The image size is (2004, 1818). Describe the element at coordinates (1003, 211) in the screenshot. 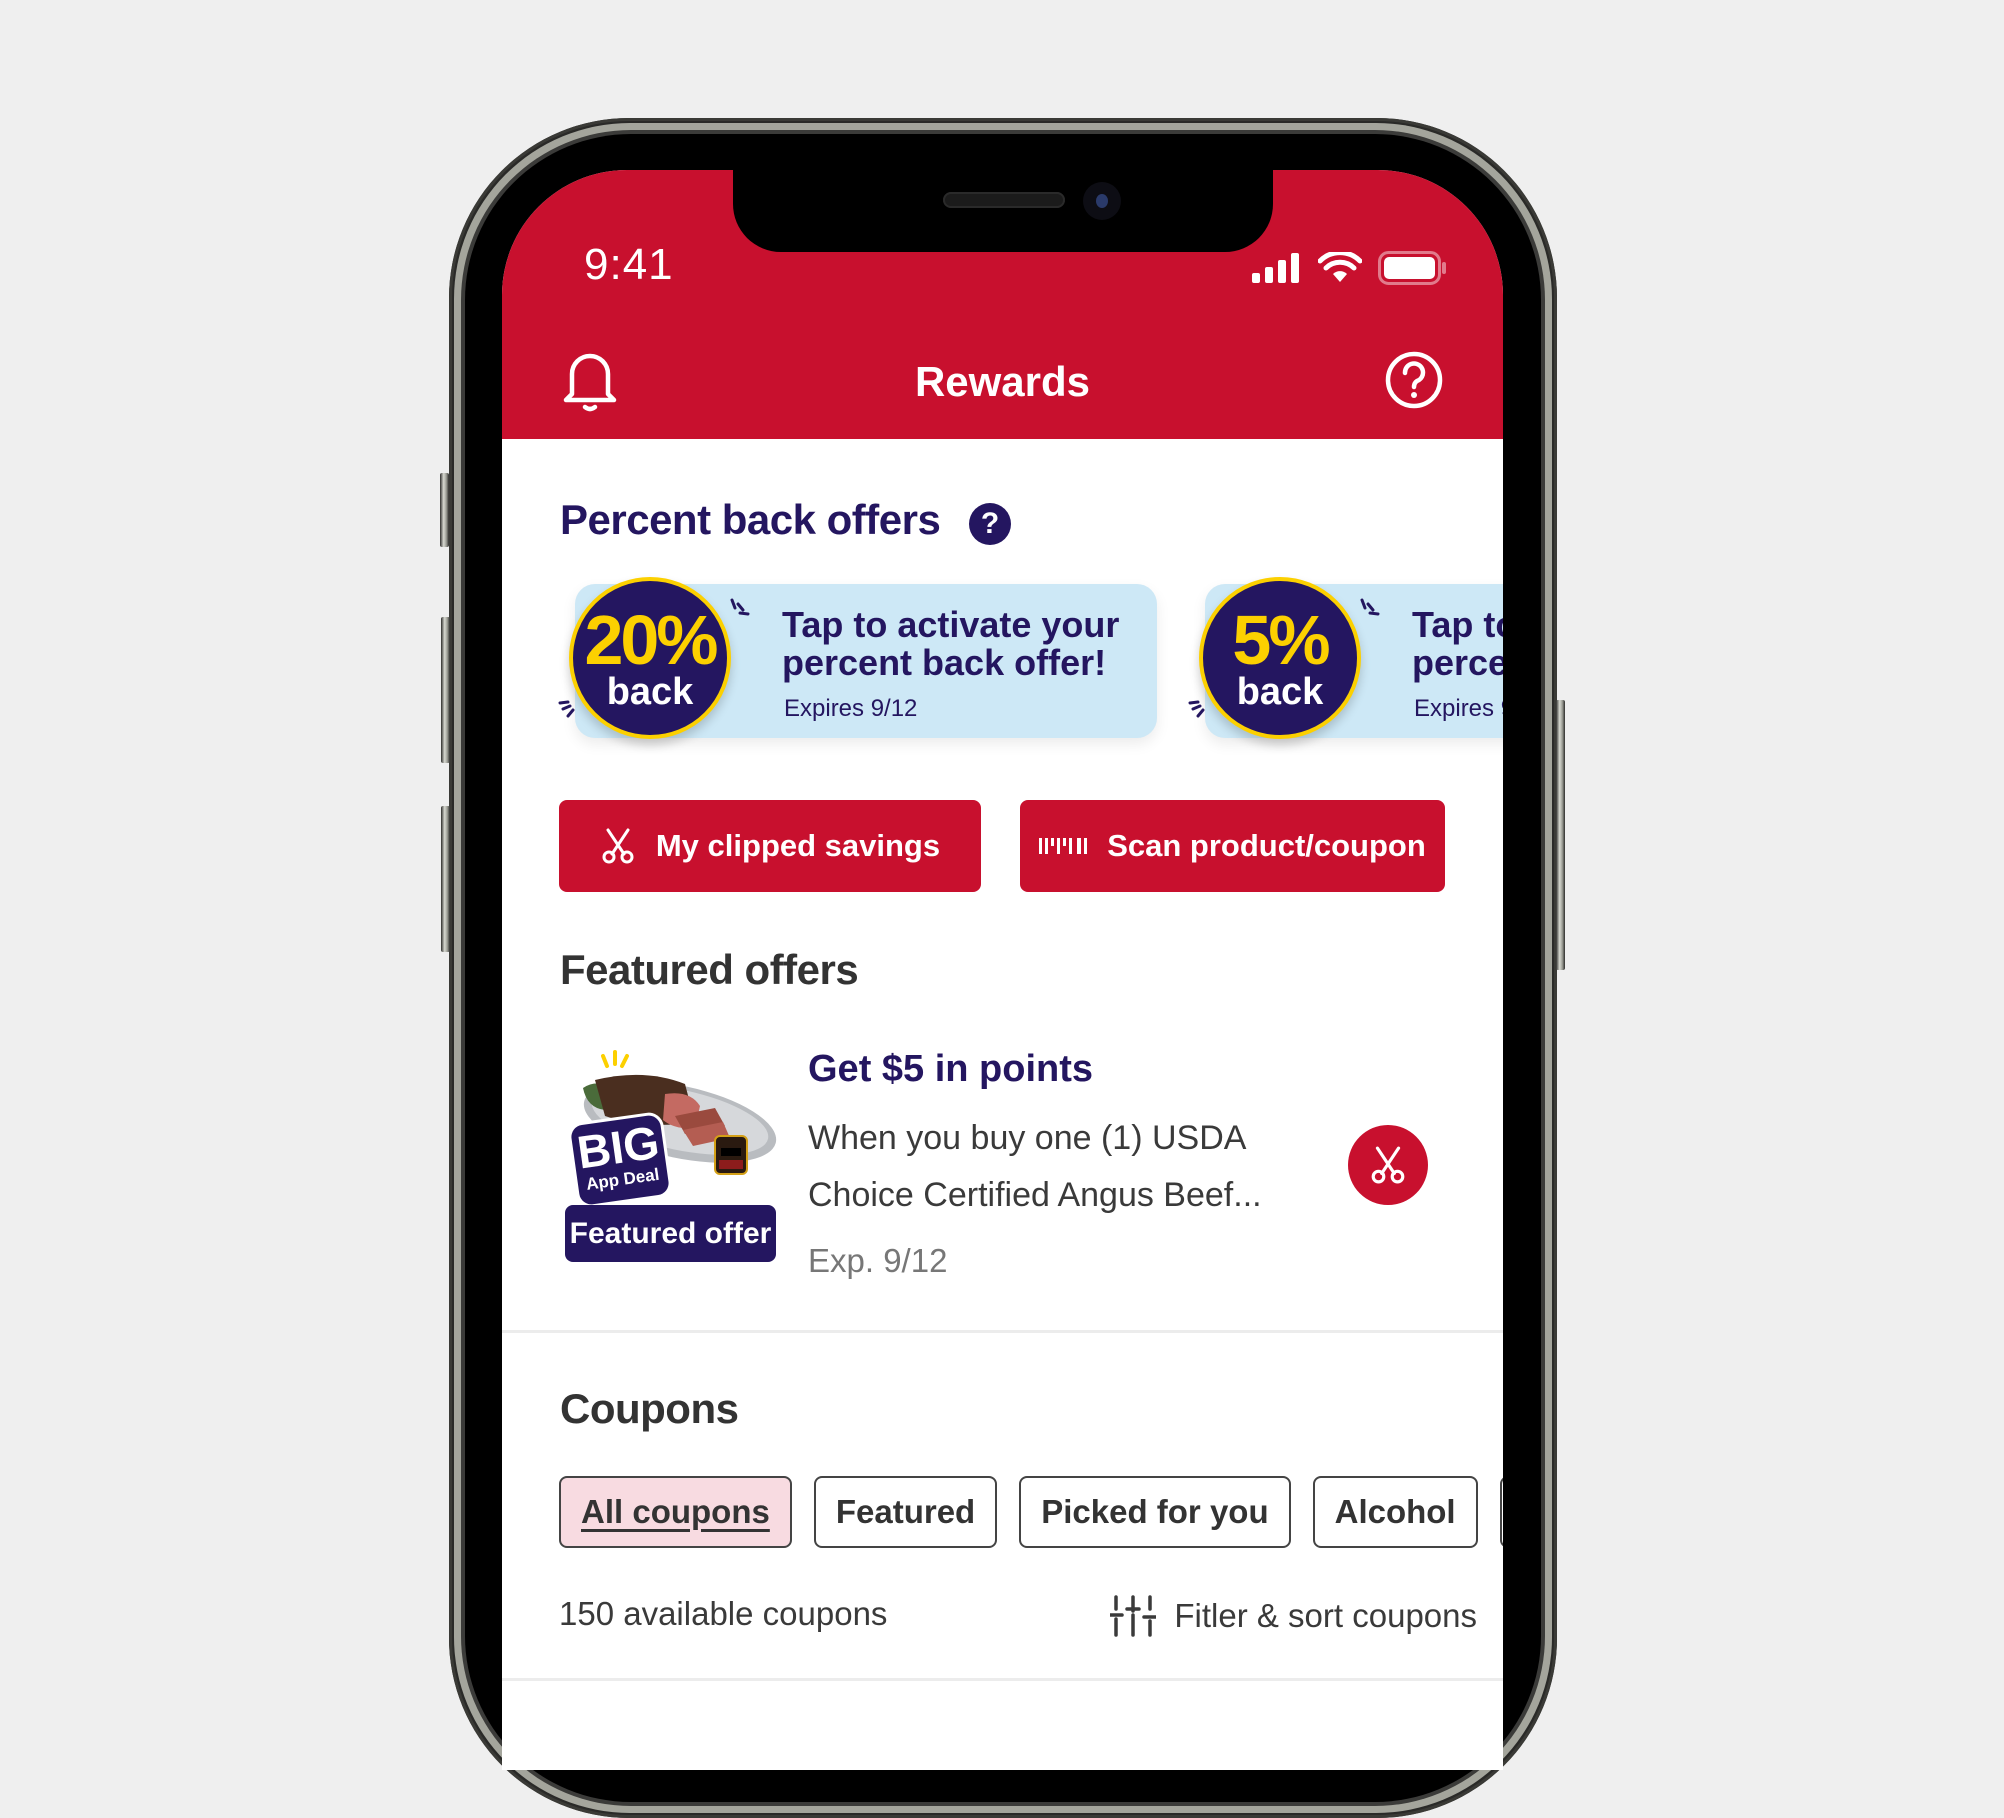

I see `notch` at that location.